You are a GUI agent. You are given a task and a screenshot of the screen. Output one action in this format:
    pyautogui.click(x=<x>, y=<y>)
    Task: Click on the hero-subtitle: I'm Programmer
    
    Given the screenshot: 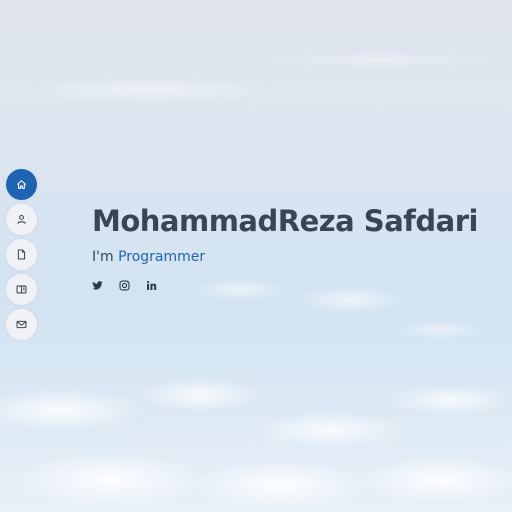 What is the action you would take?
    pyautogui.click(x=285, y=257)
    